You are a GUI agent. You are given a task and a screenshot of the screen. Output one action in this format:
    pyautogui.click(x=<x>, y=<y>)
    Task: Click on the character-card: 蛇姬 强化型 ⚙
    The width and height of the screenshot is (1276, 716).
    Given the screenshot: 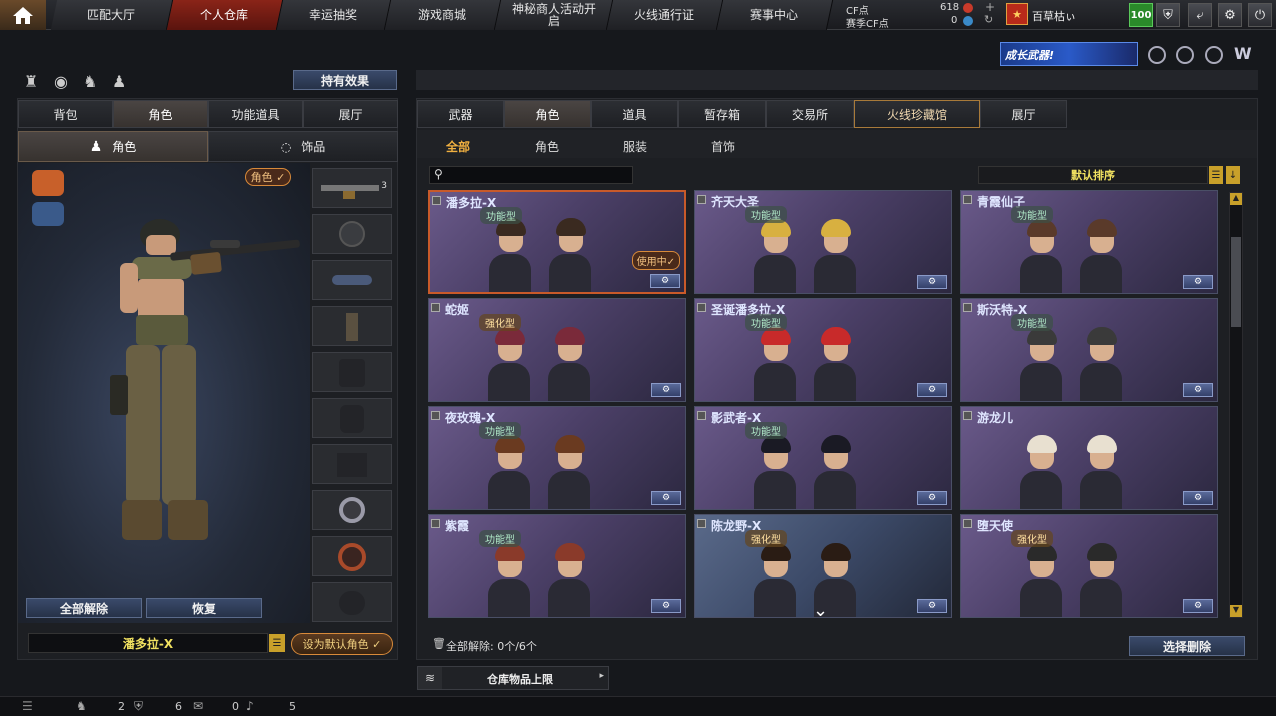 What is the action you would take?
    pyautogui.click(x=557, y=350)
    